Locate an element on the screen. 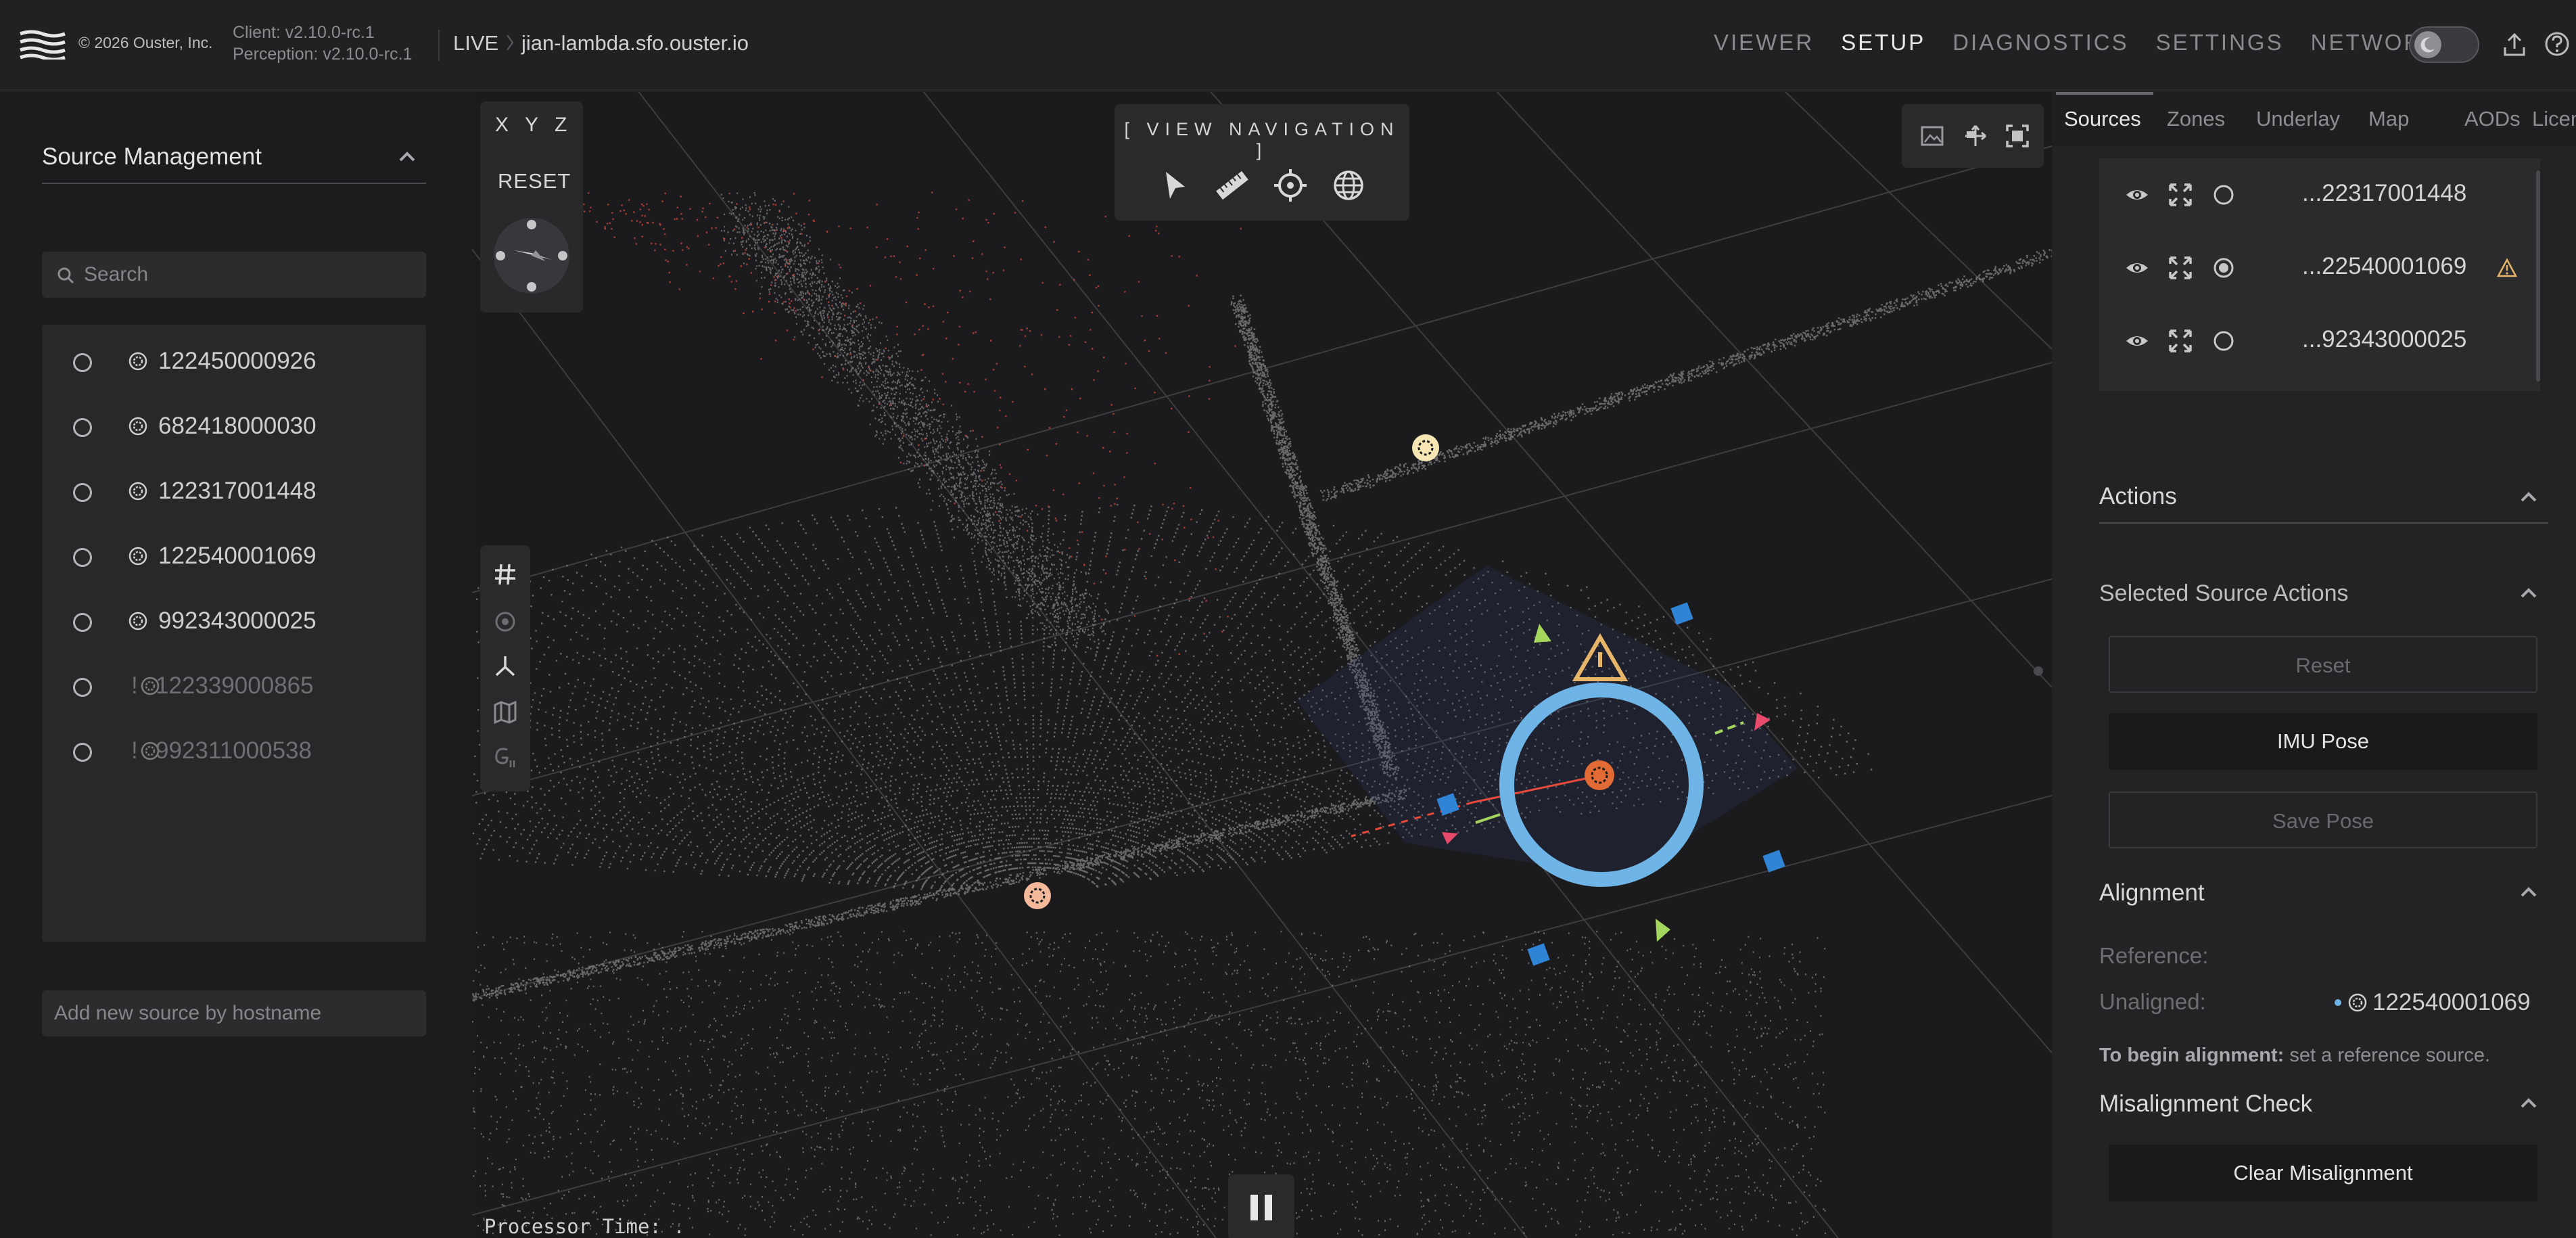  crosshair-icon is located at coordinates (1290, 185).